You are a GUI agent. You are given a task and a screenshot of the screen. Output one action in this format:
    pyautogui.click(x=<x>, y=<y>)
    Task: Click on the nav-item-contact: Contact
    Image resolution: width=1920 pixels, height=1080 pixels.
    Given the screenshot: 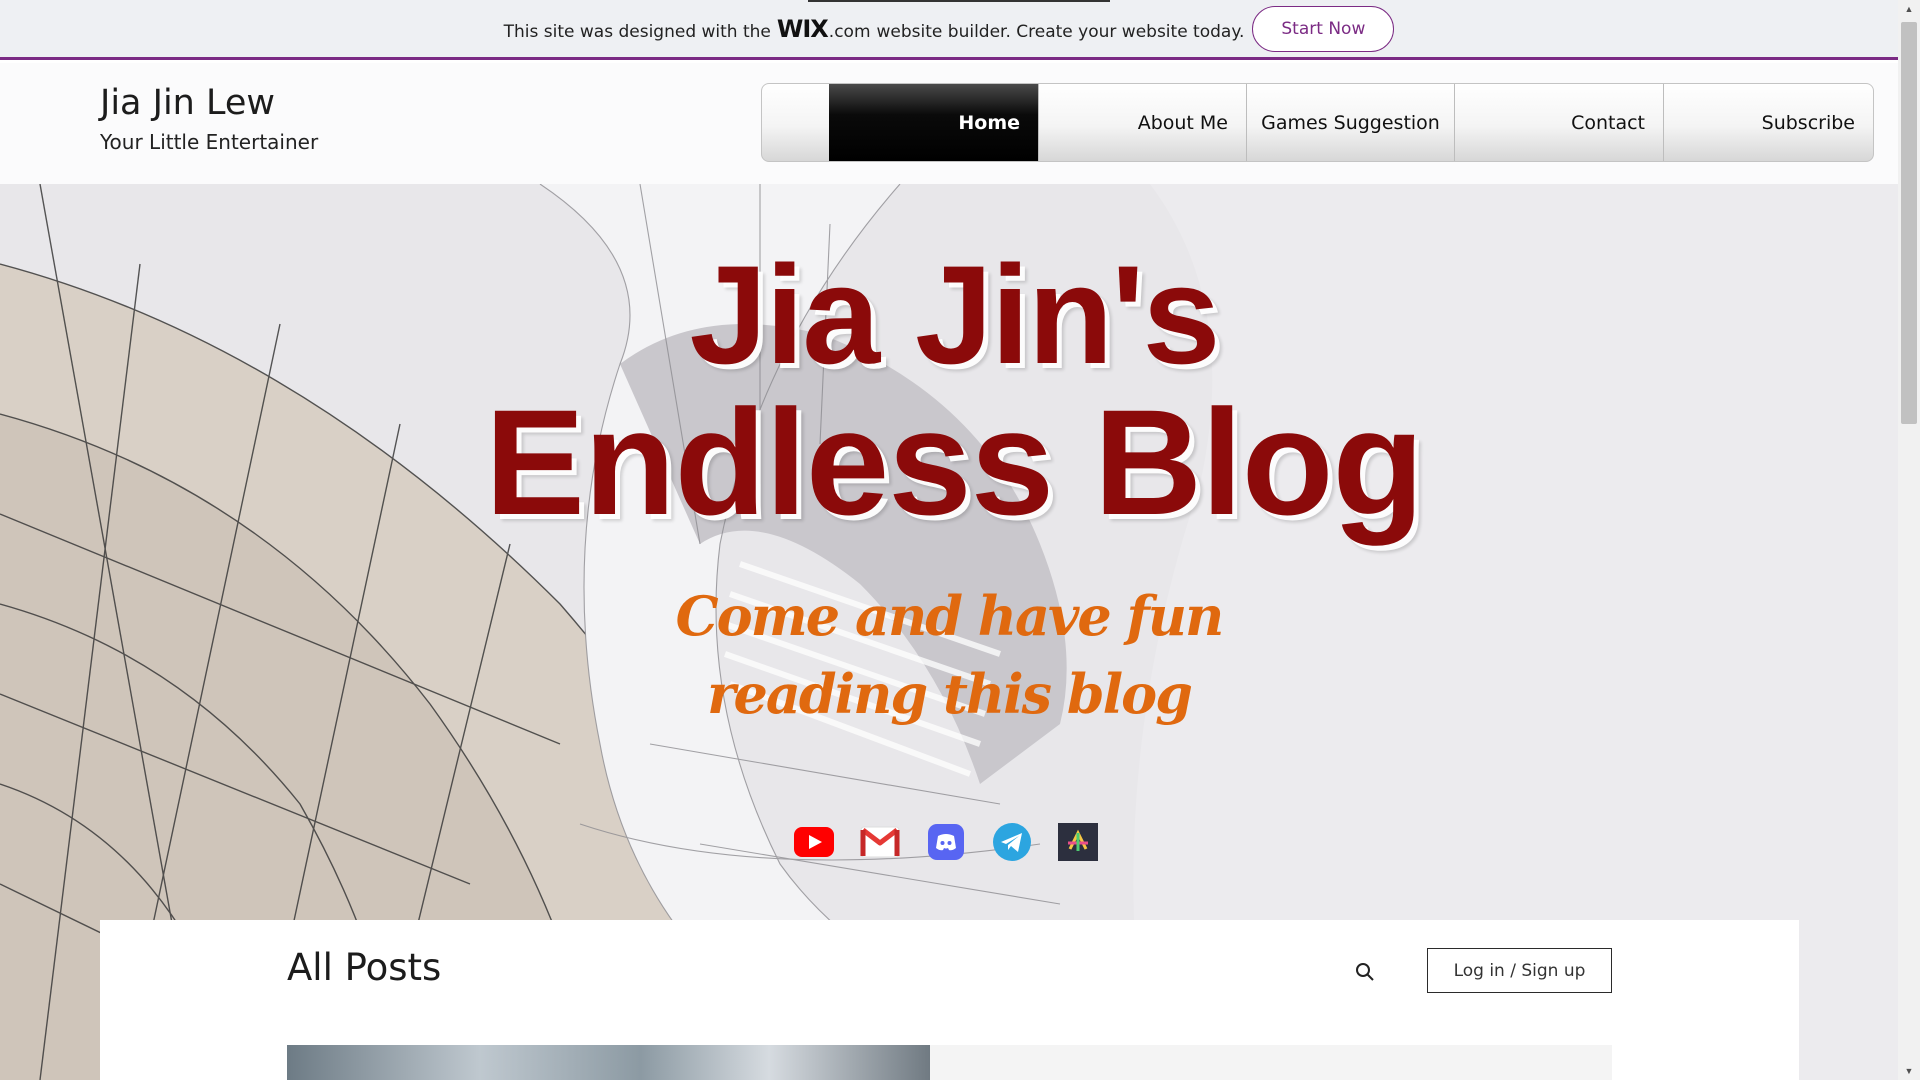 What is the action you would take?
    pyautogui.click(x=1558, y=122)
    